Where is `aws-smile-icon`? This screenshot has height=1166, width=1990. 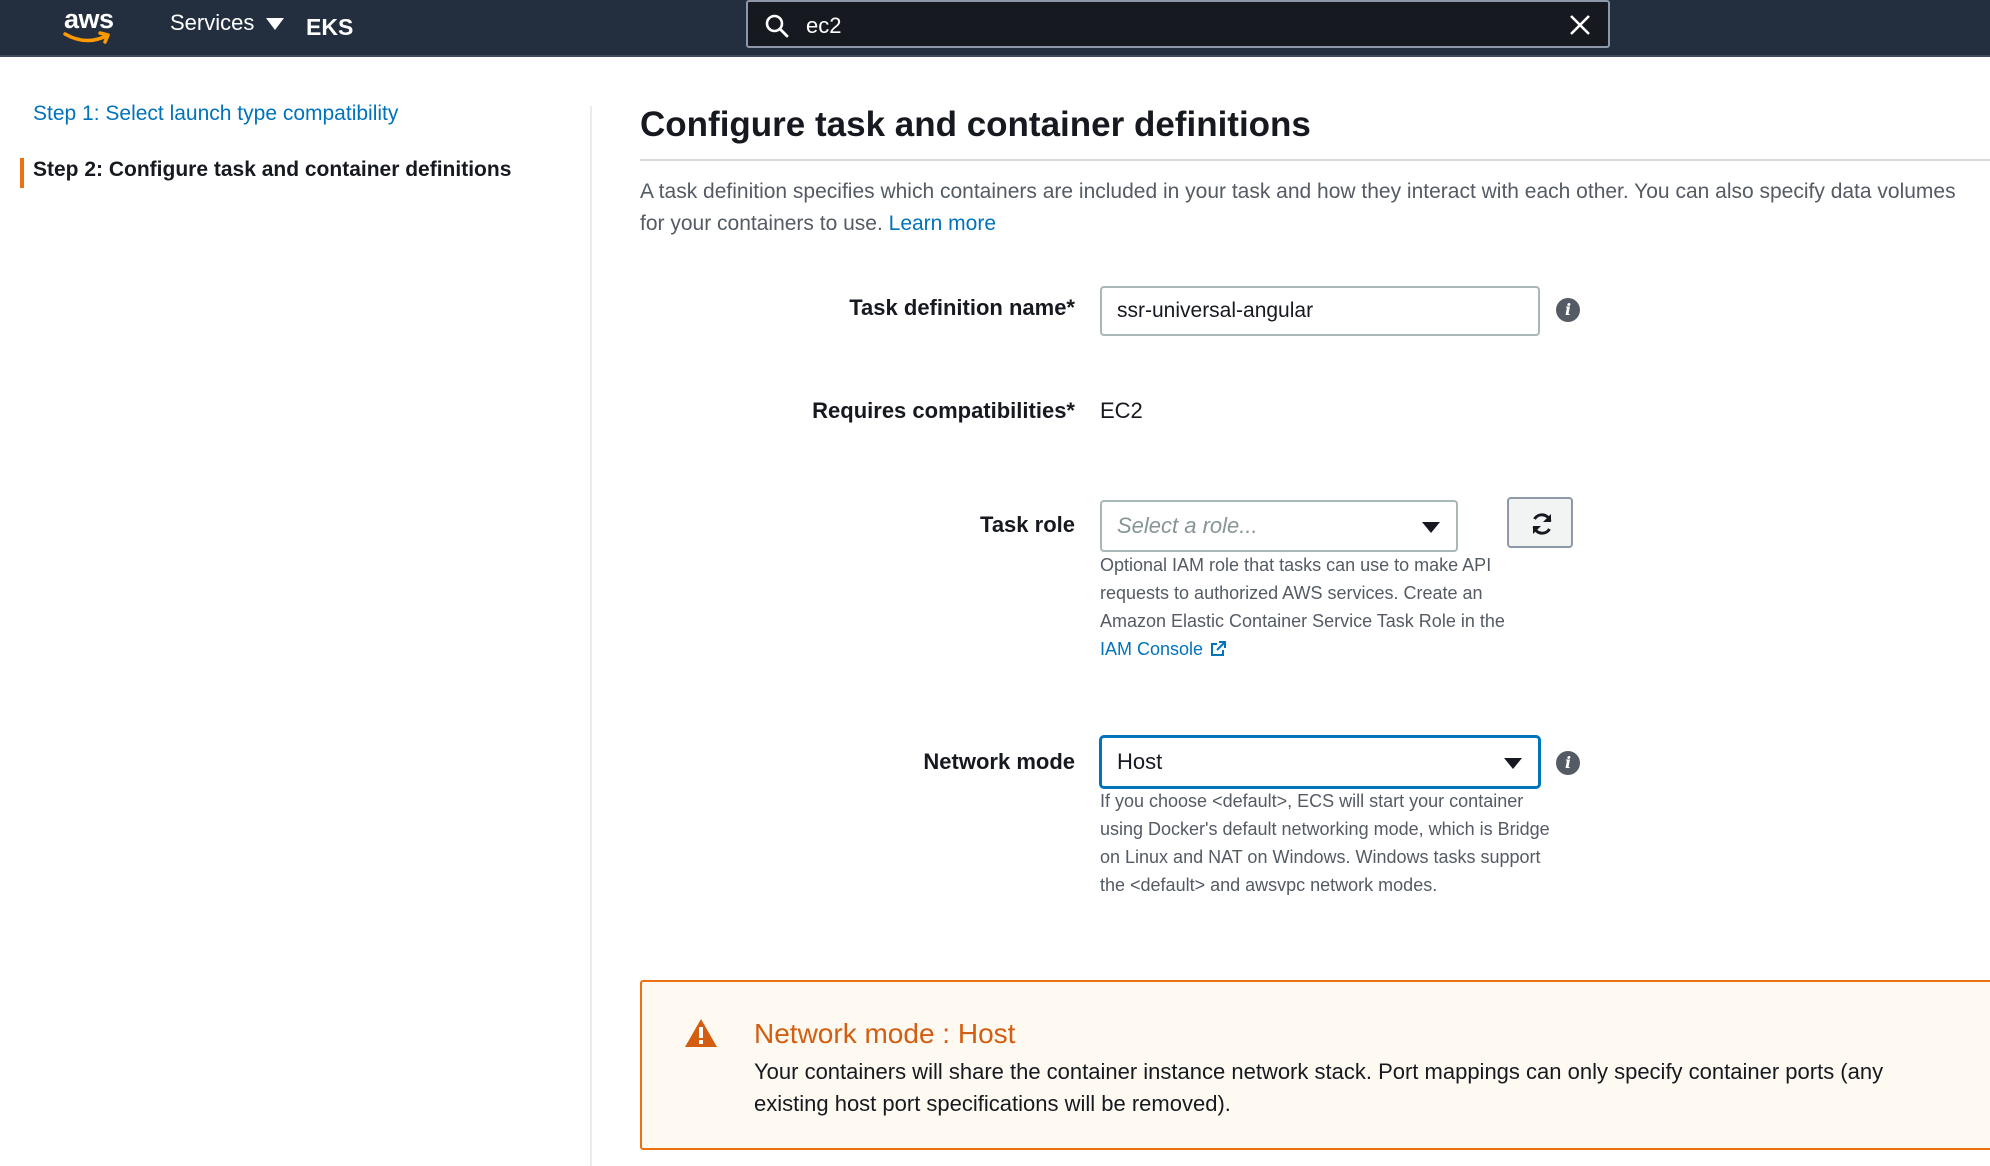
aws-smile-icon is located at coordinates (86, 37).